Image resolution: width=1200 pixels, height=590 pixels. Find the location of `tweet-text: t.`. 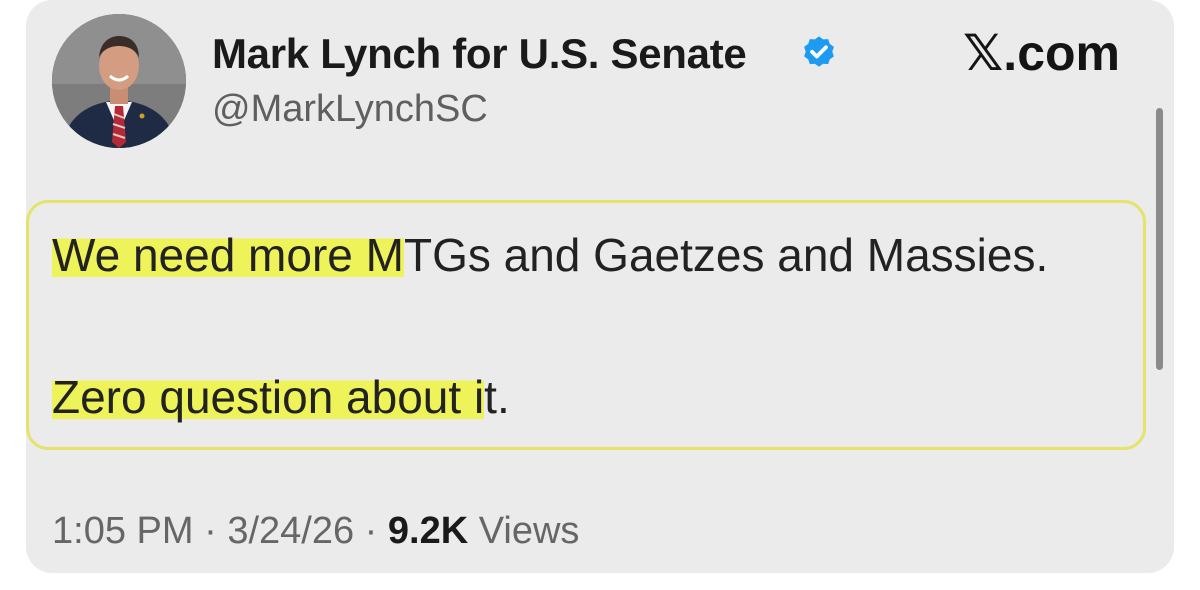

tweet-text: t. is located at coordinates (497, 397).